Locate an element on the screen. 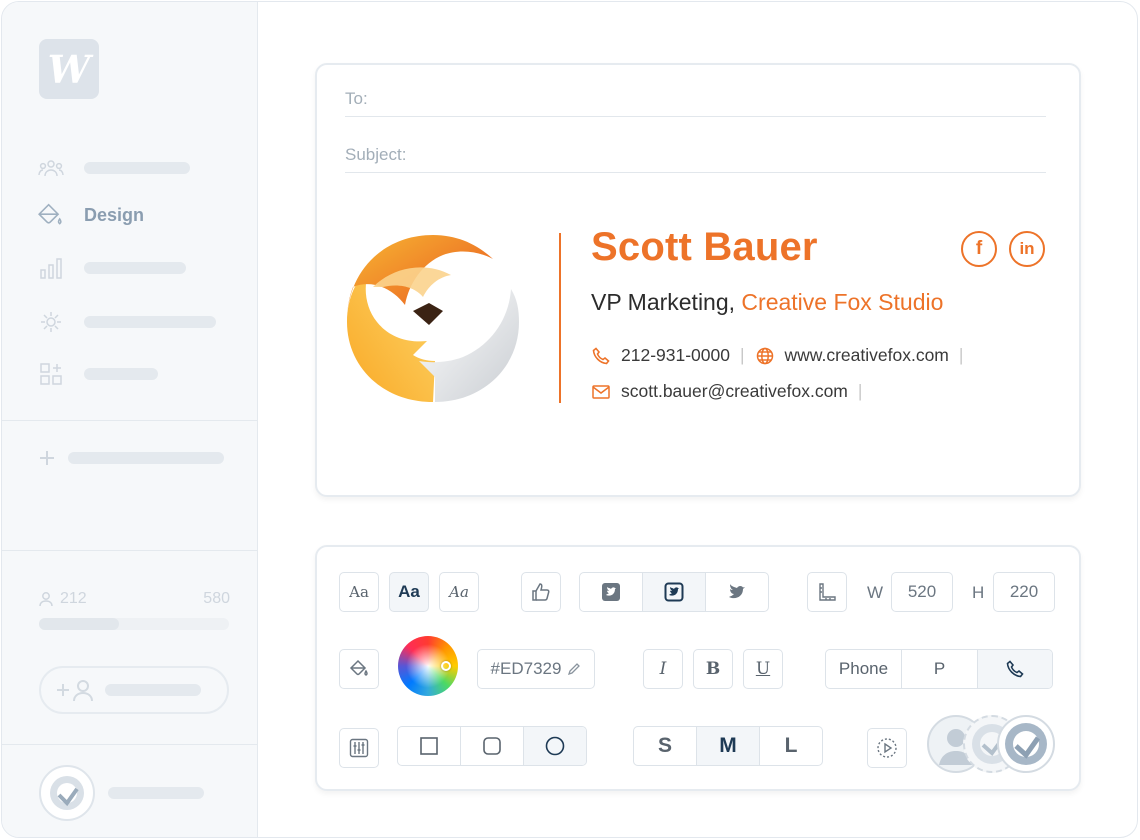 This screenshot has width=1140, height=840. sidebar-item-design: Design is located at coordinates (90, 215).